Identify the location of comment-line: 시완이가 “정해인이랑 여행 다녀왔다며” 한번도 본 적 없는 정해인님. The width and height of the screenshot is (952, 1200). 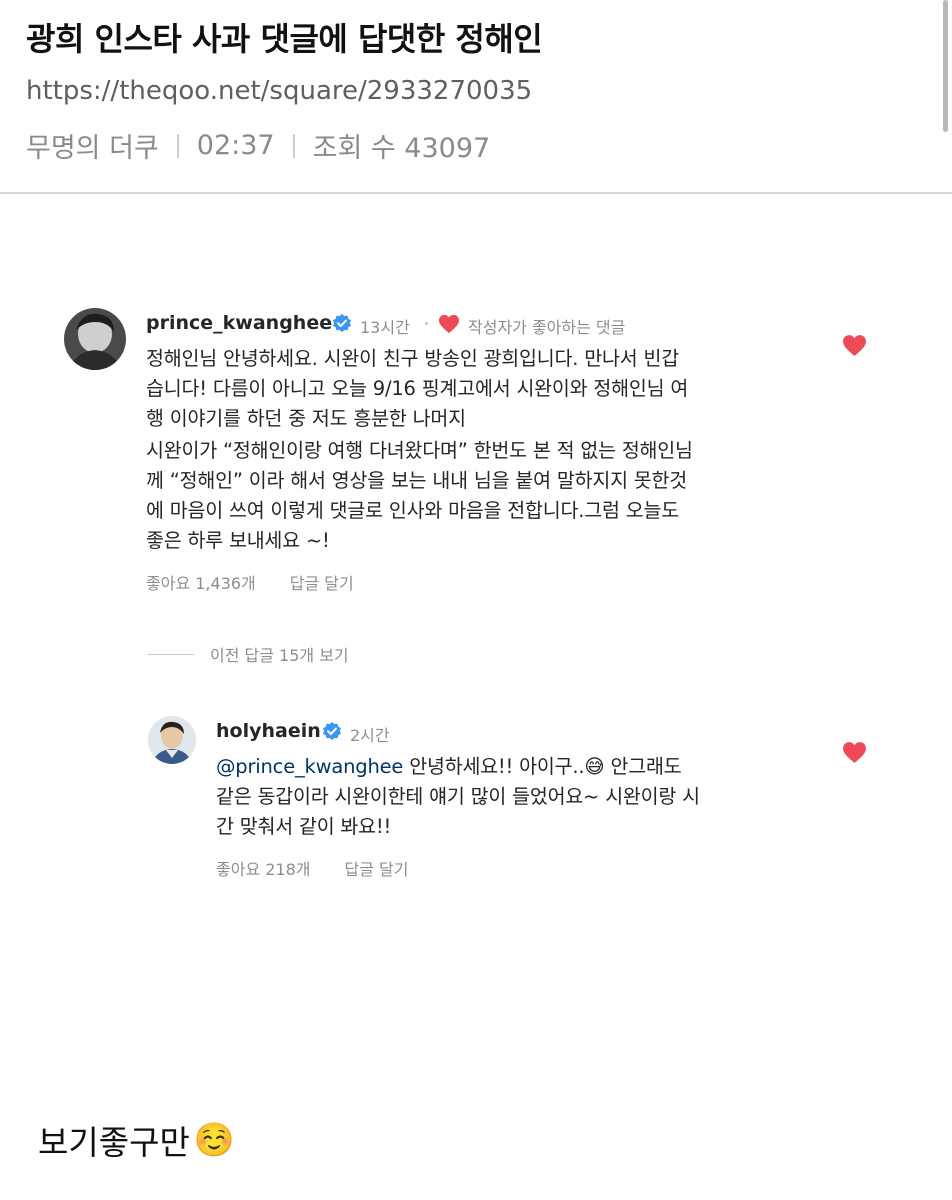
(419, 450).